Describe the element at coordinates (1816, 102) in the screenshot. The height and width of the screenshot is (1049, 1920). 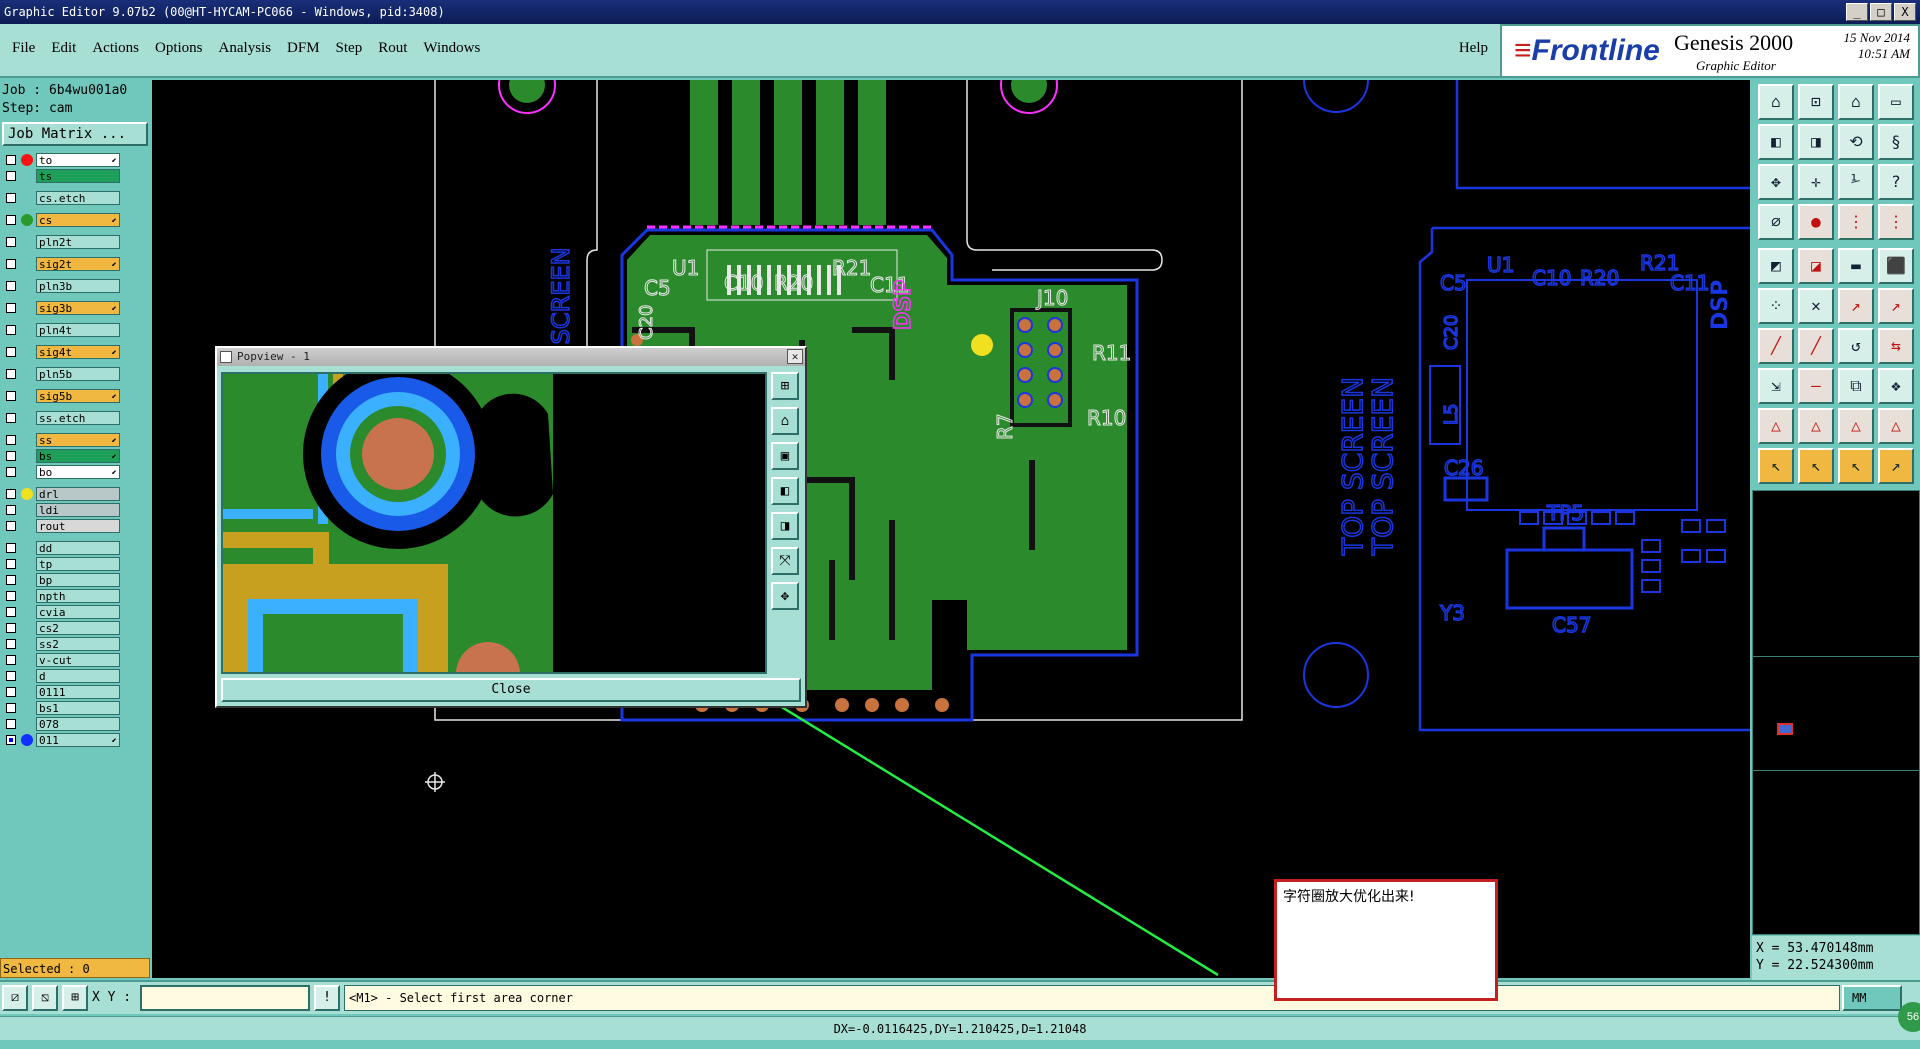
I see `tool-zoom-in-icon: ⊡` at that location.